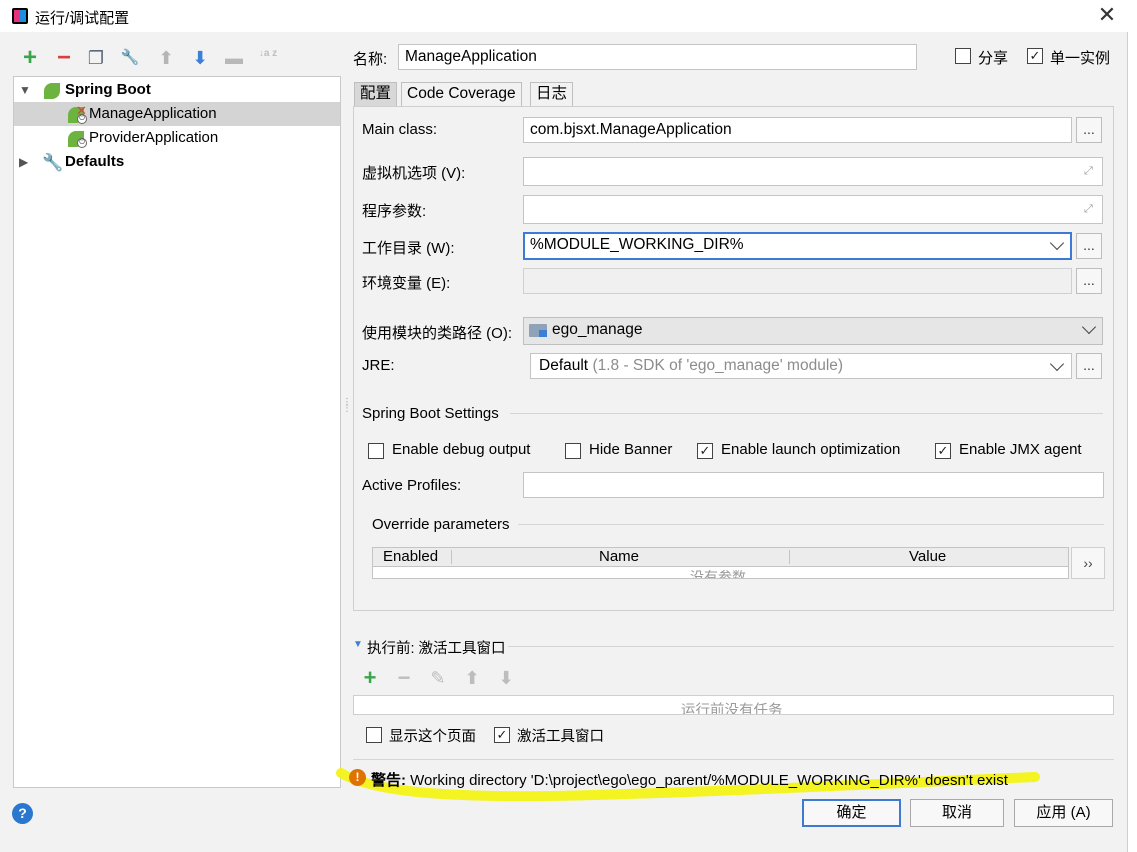 Image resolution: width=1137 pixels, height=852 pixels. Describe the element at coordinates (388, 780) in the screenshot. I see `warning-prefix: 警告:` at that location.